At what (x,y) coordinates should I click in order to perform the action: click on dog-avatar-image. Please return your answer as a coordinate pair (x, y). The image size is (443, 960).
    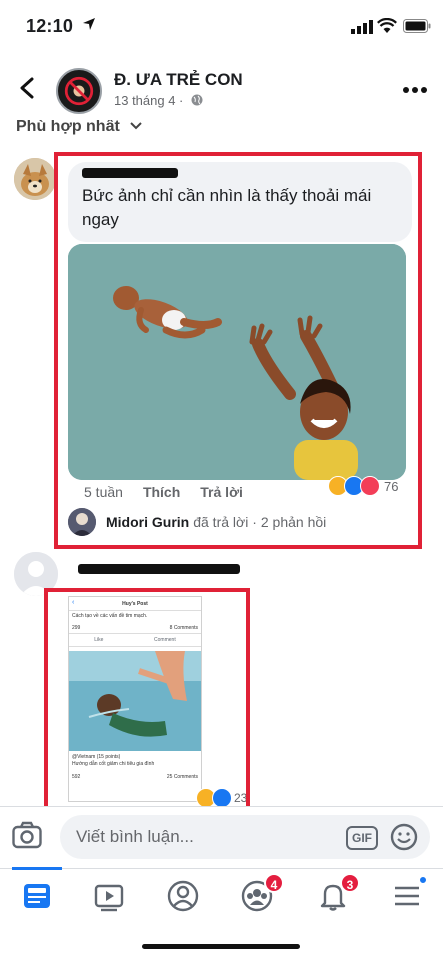
    Looking at the image, I should click on (35, 179).